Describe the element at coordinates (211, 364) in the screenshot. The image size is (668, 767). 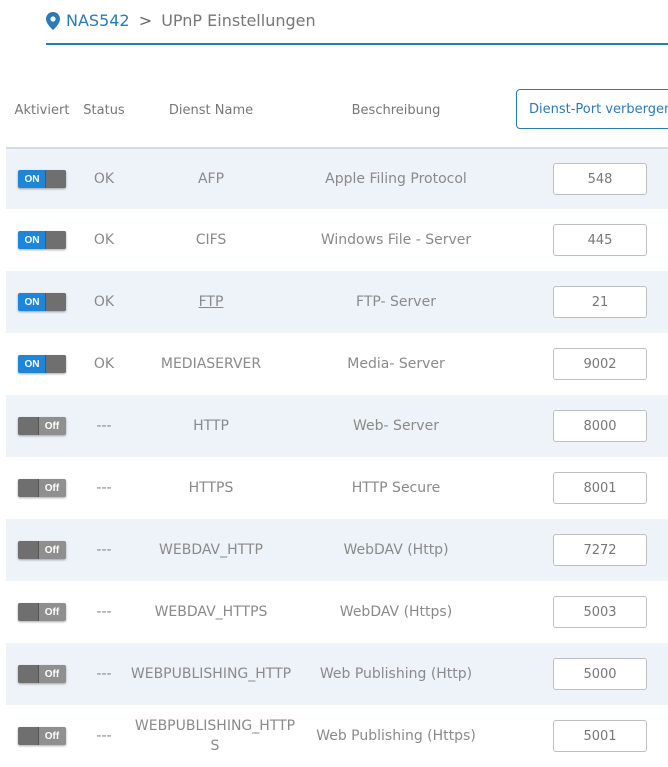
I see `service-name: MEDIASERVER` at that location.